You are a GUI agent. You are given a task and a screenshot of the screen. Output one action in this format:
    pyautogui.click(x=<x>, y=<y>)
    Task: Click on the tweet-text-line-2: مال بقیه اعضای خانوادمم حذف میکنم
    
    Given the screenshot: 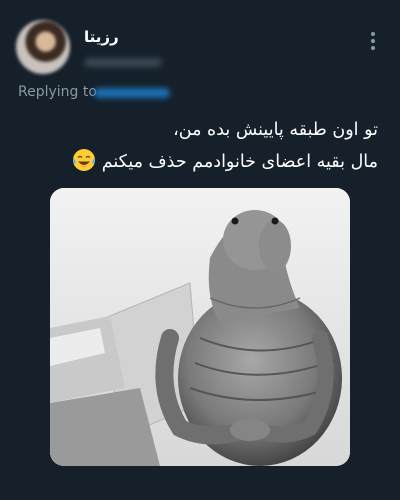 What is the action you would take?
    pyautogui.click(x=198, y=162)
    